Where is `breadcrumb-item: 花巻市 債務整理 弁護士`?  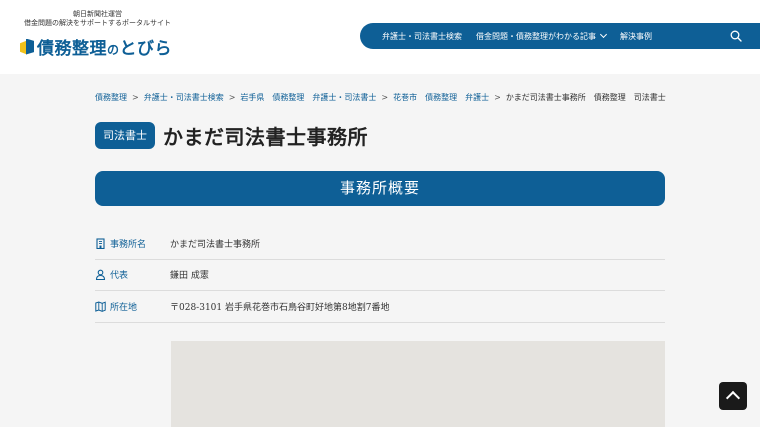
breadcrumb-item: 花巻市 債務整理 弁護士 is located at coordinates (441, 97).